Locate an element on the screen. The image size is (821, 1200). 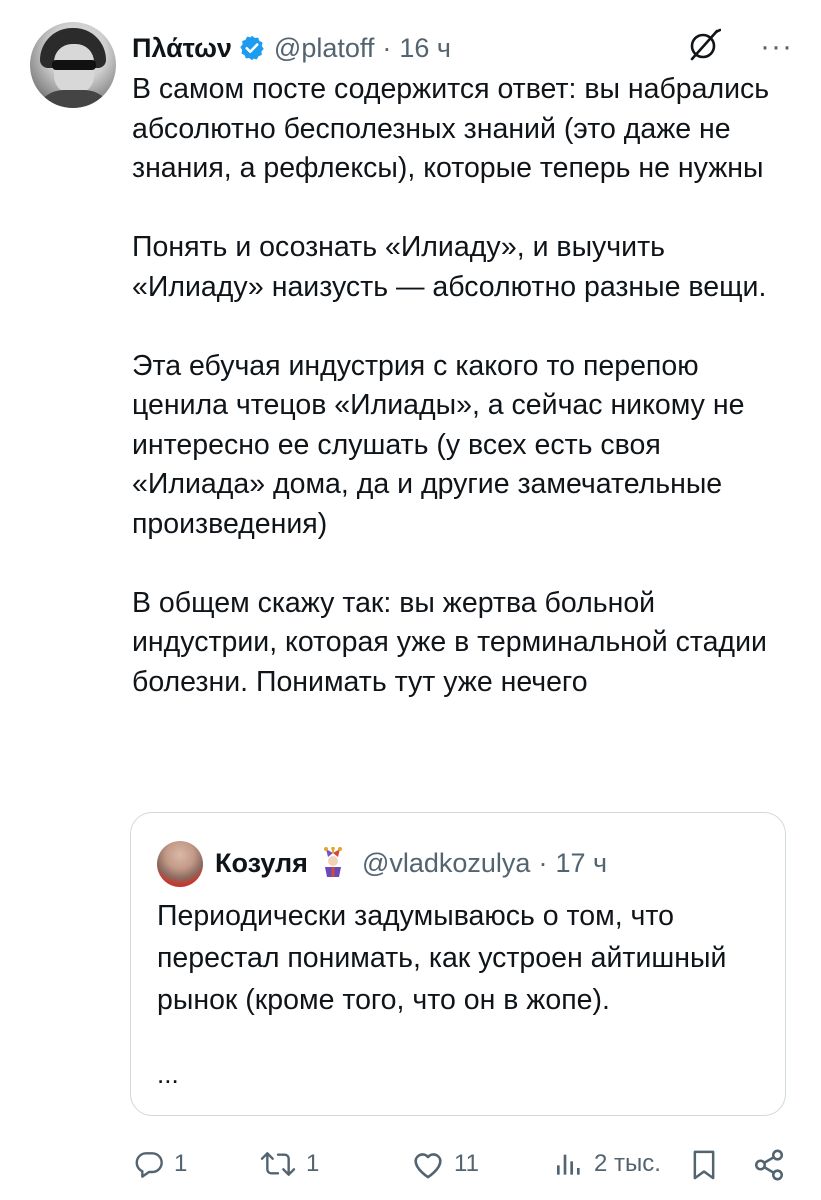
share-icon is located at coordinates (769, 1165).